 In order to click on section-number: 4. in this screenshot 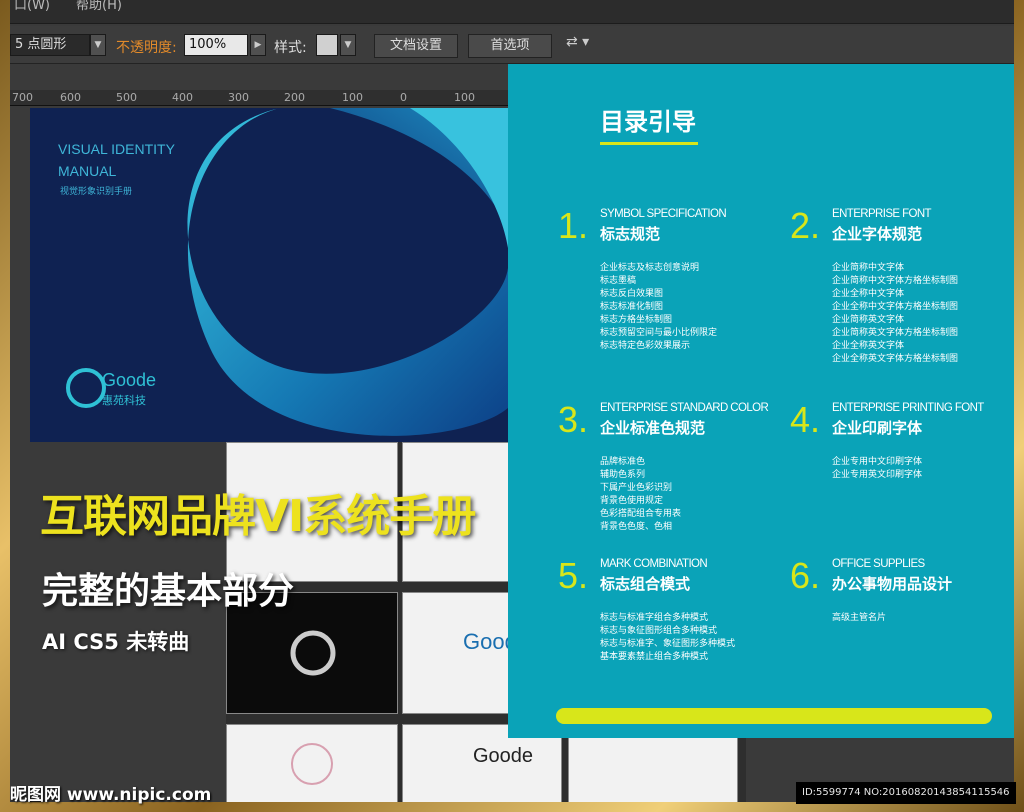, I will do `click(805, 419)`.